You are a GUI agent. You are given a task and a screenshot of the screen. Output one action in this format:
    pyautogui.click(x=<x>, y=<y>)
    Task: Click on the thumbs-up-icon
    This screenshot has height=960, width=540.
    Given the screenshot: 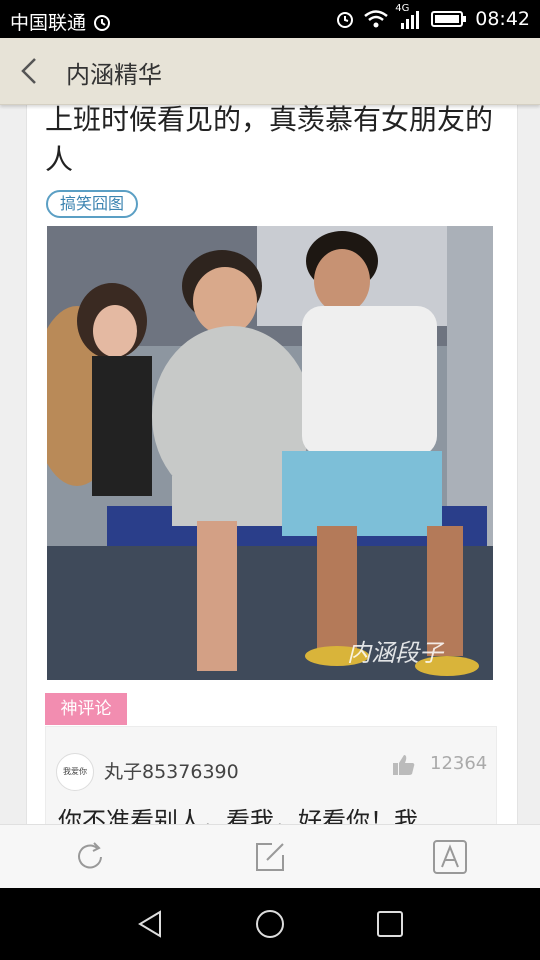 What is the action you would take?
    pyautogui.click(x=404, y=765)
    